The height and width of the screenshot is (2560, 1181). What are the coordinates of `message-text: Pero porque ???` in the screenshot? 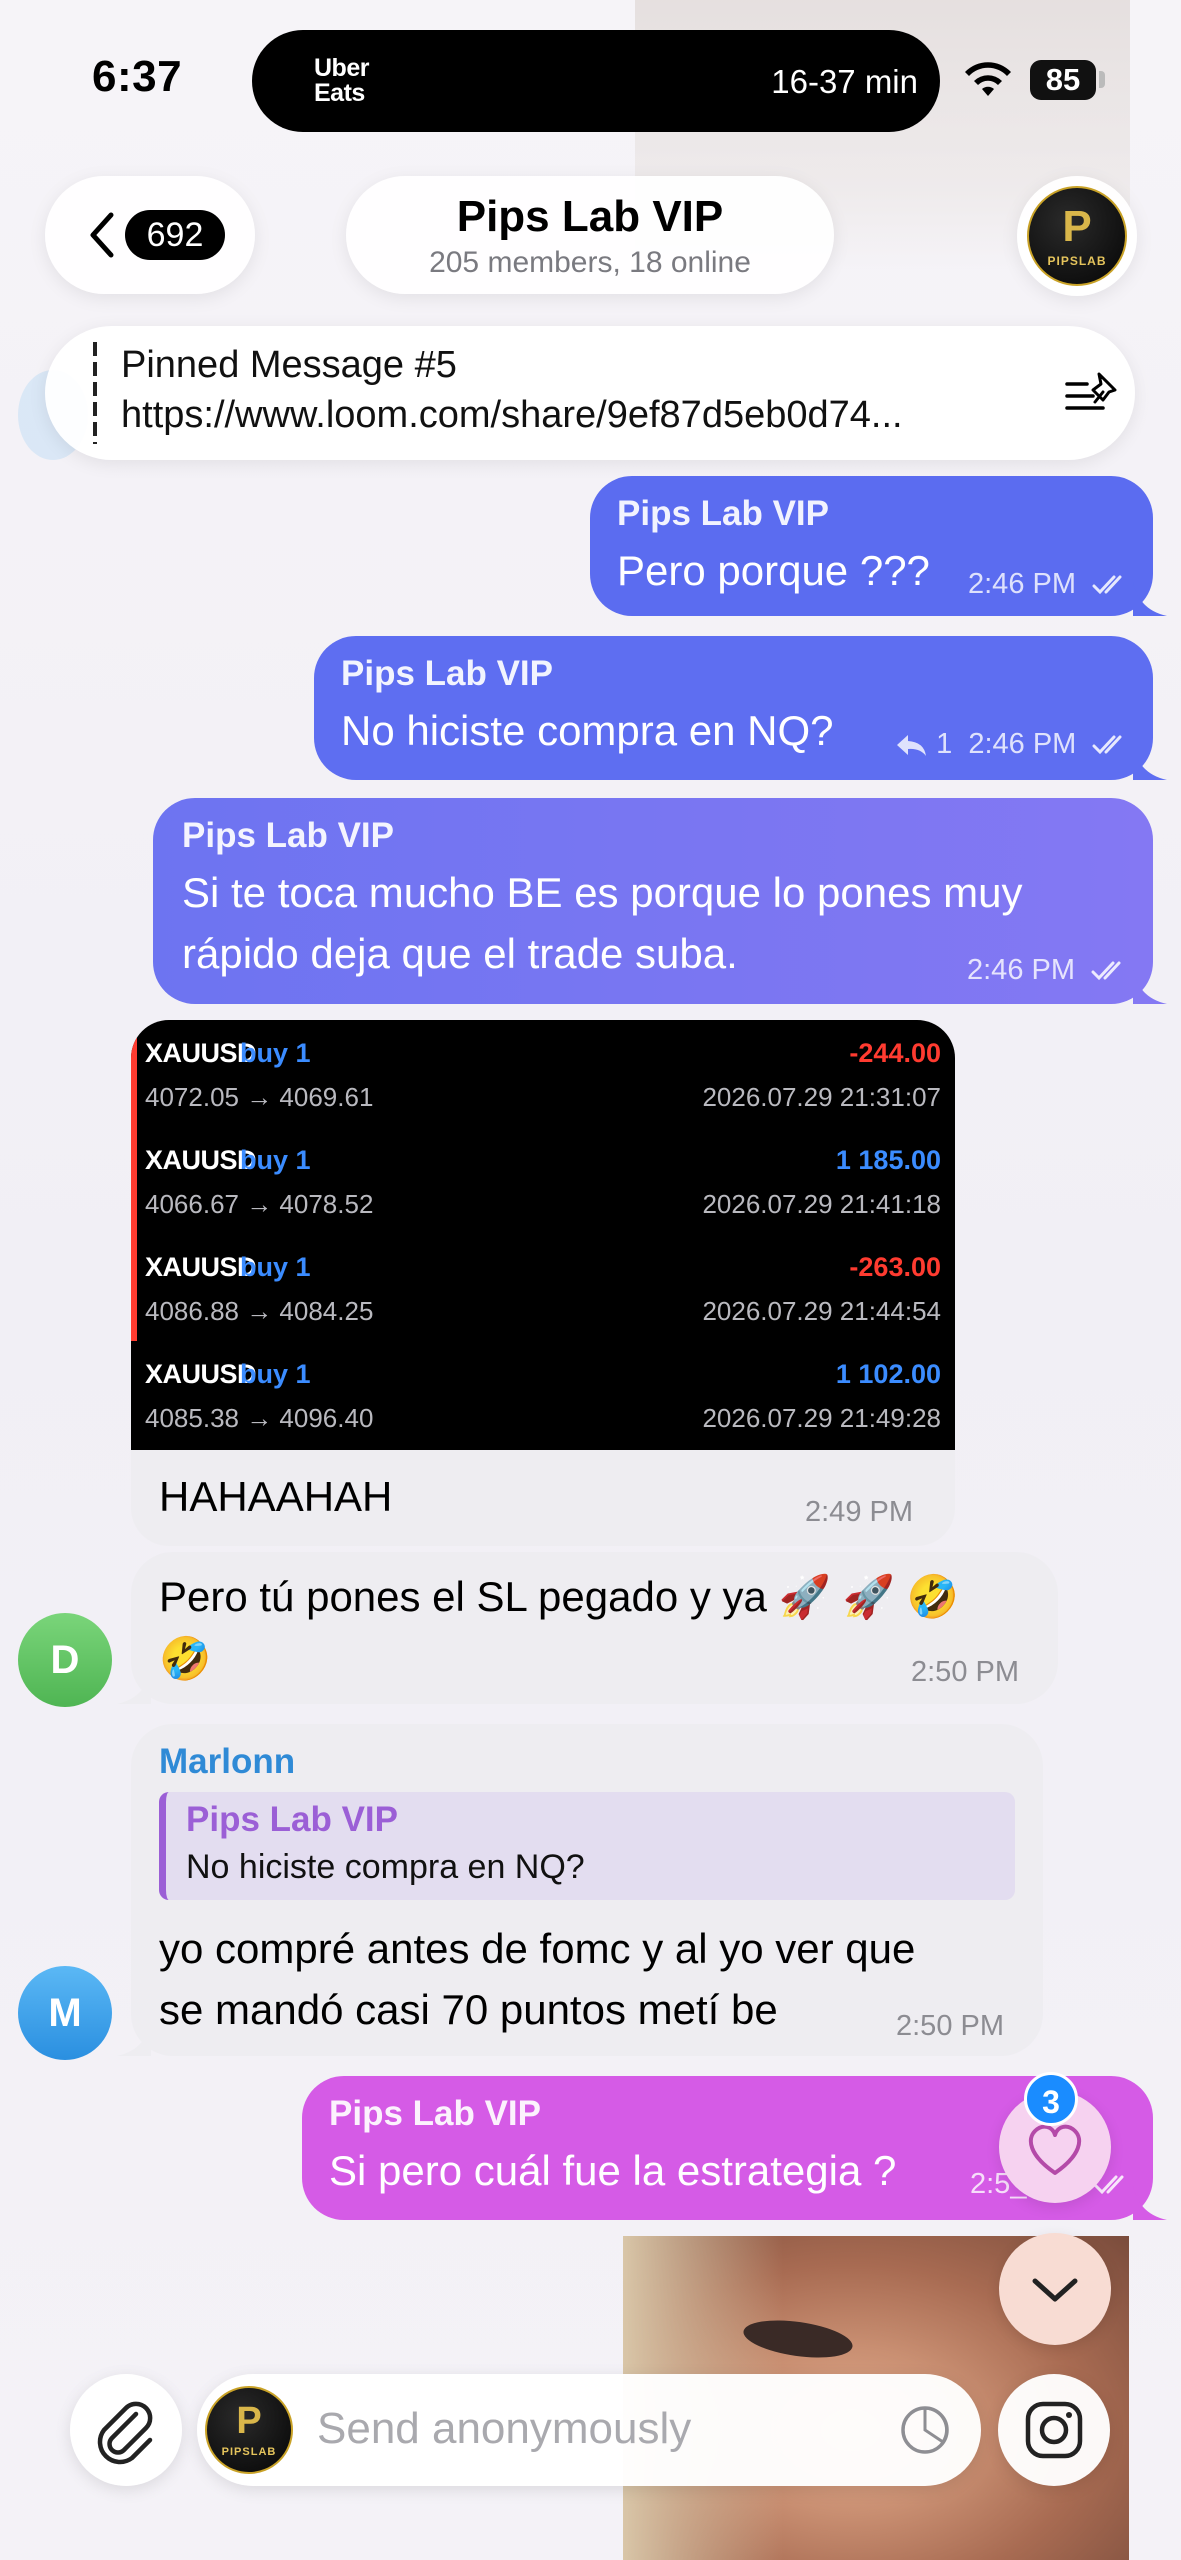 It's located at (773, 570).